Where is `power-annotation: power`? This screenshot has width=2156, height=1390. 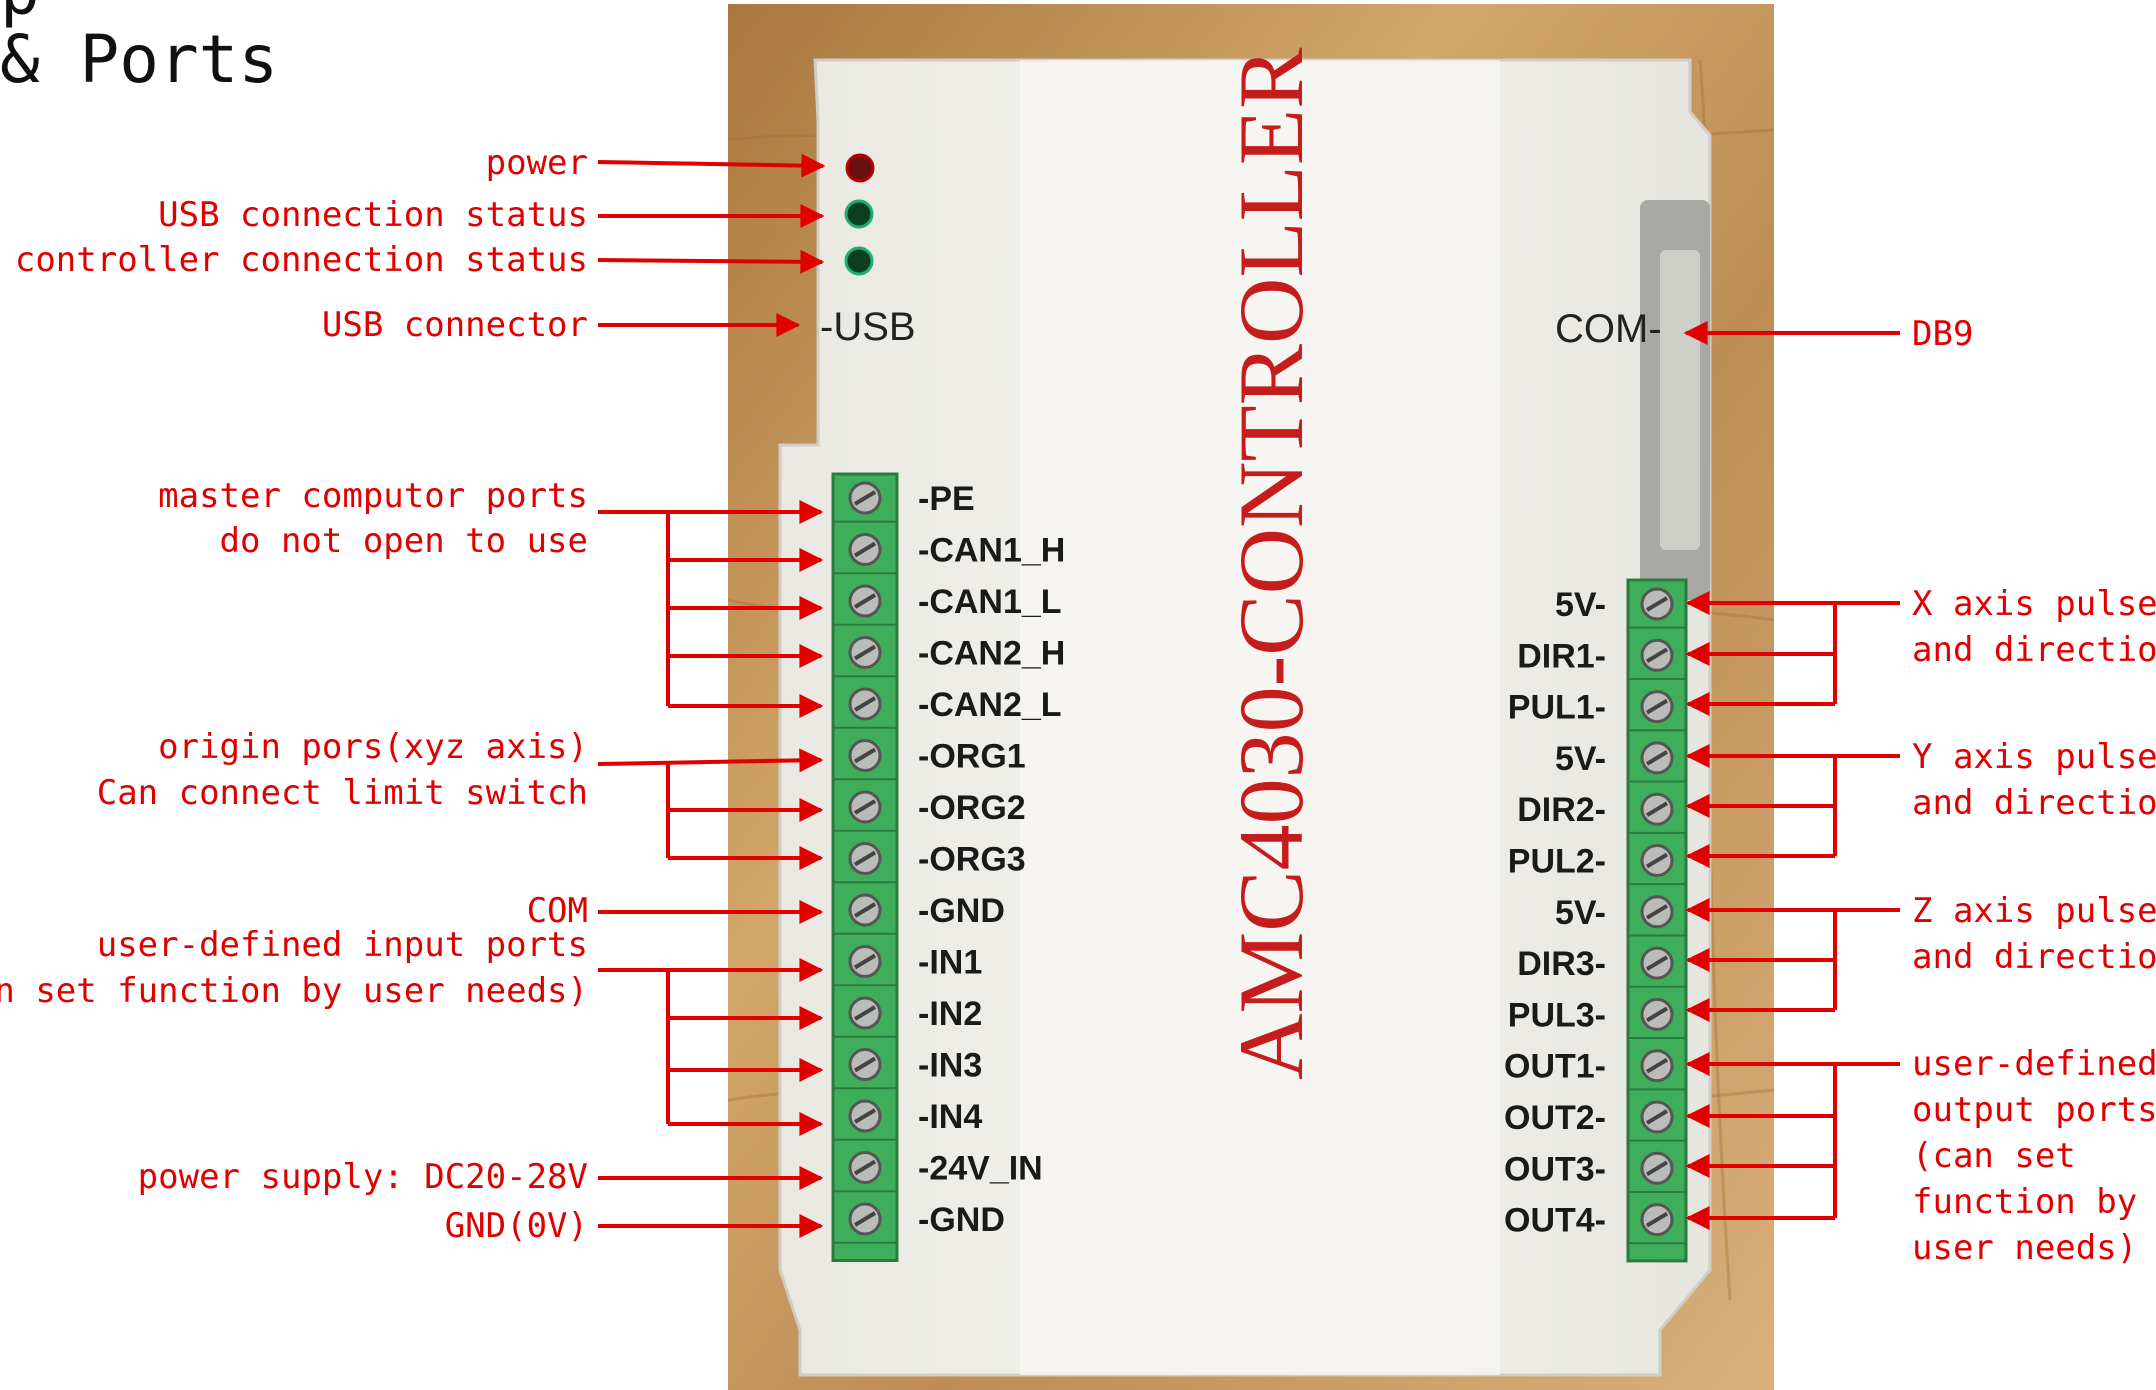
power-annotation: power is located at coordinates (537, 163).